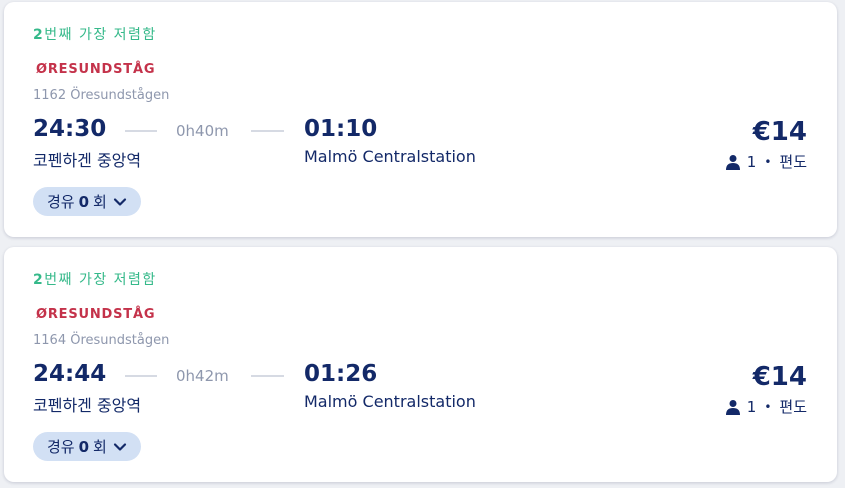  I want to click on trip-duration: 0h42m, so click(202, 376).